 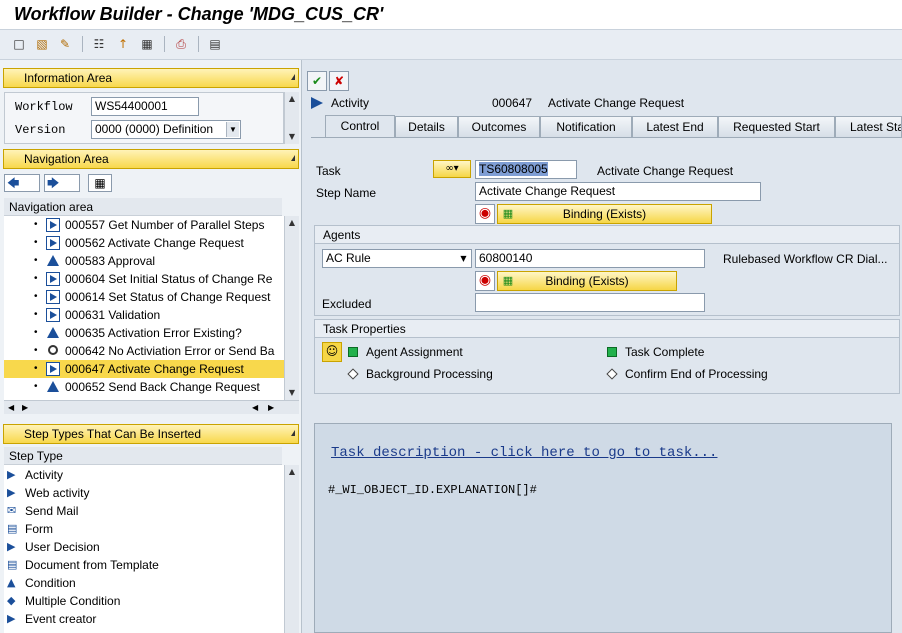 What do you see at coordinates (12, 510) in the screenshot?
I see `send-mail-icon: ✉` at bounding box center [12, 510].